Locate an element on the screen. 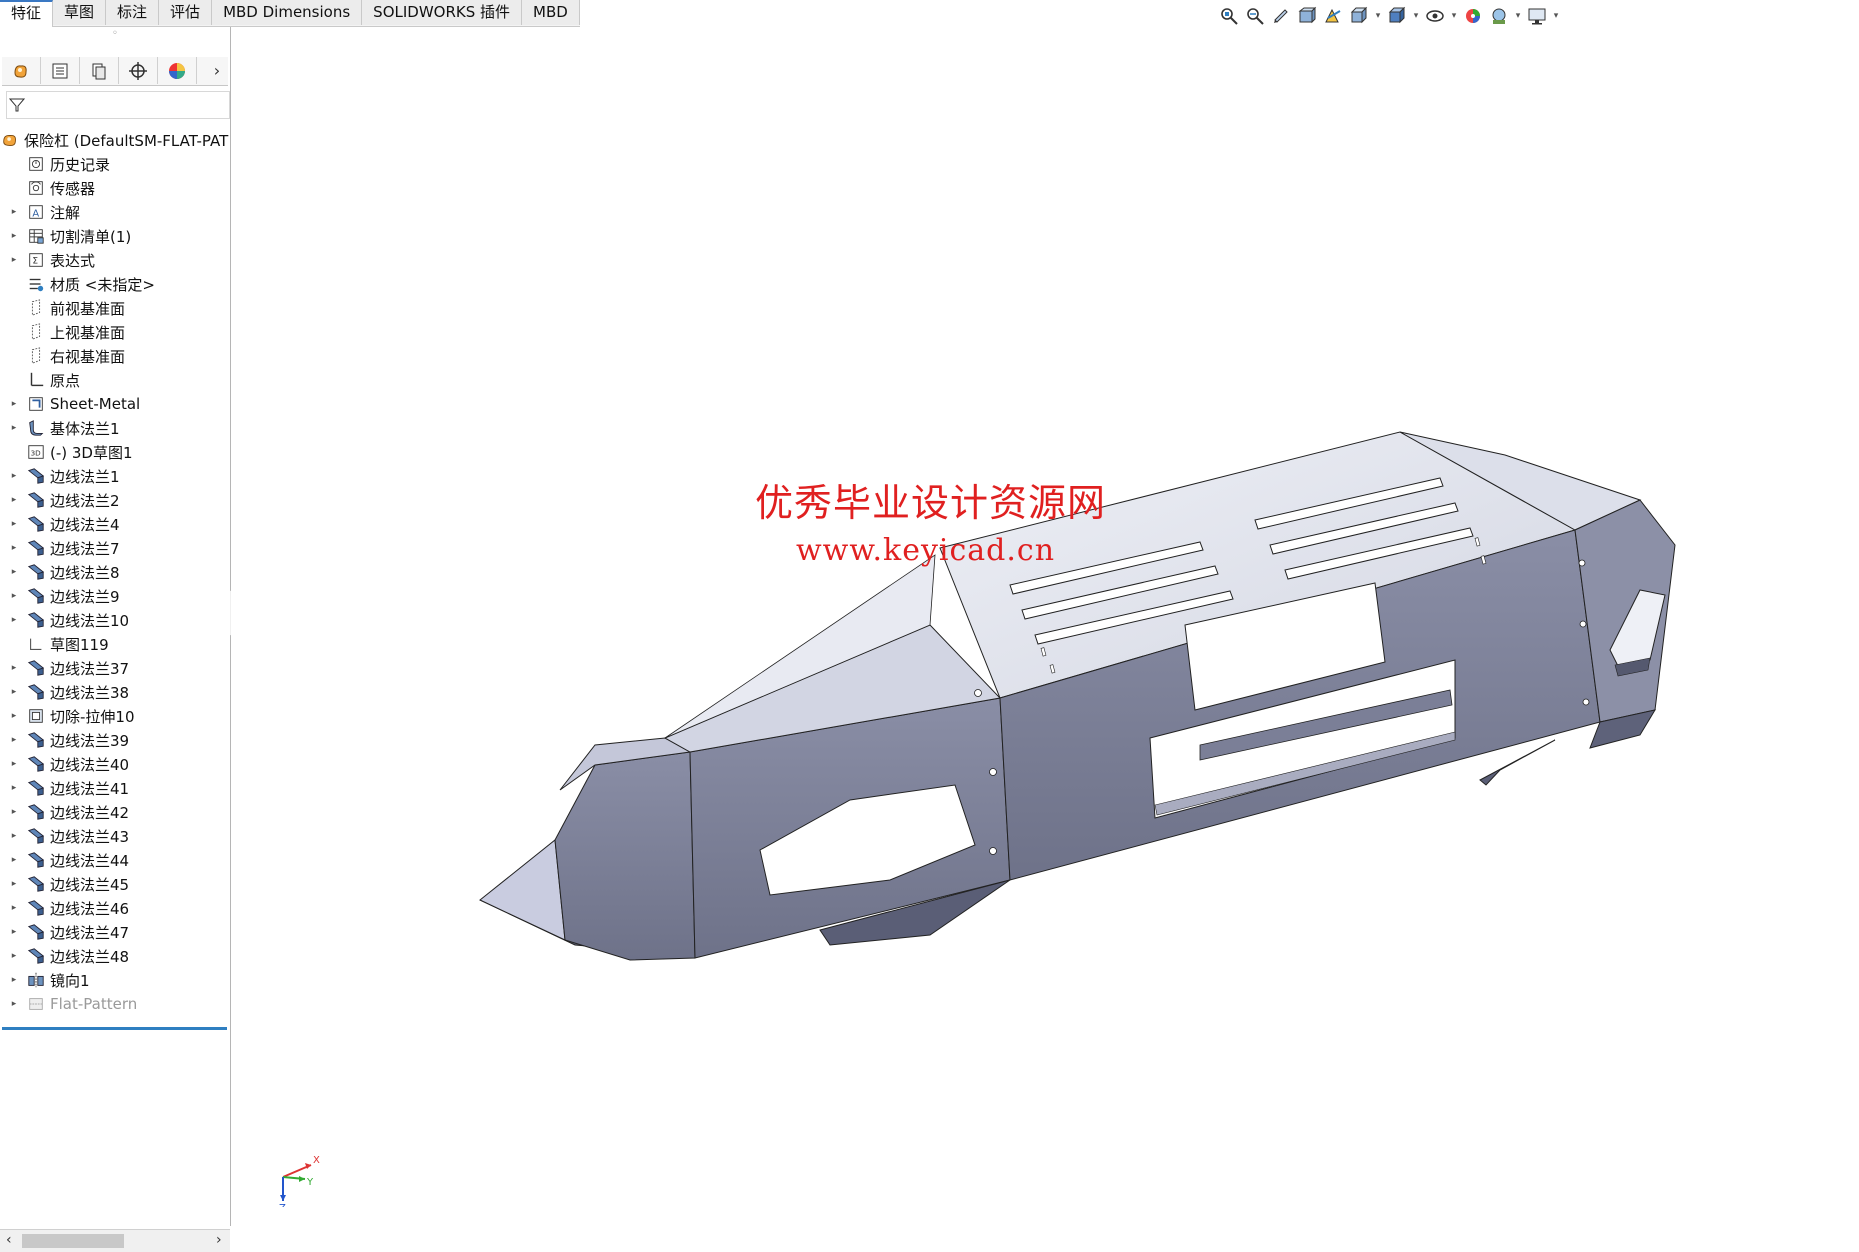 The image size is (1859, 1252). tree-item: ▸ 切割清单(1) is located at coordinates (115, 236).